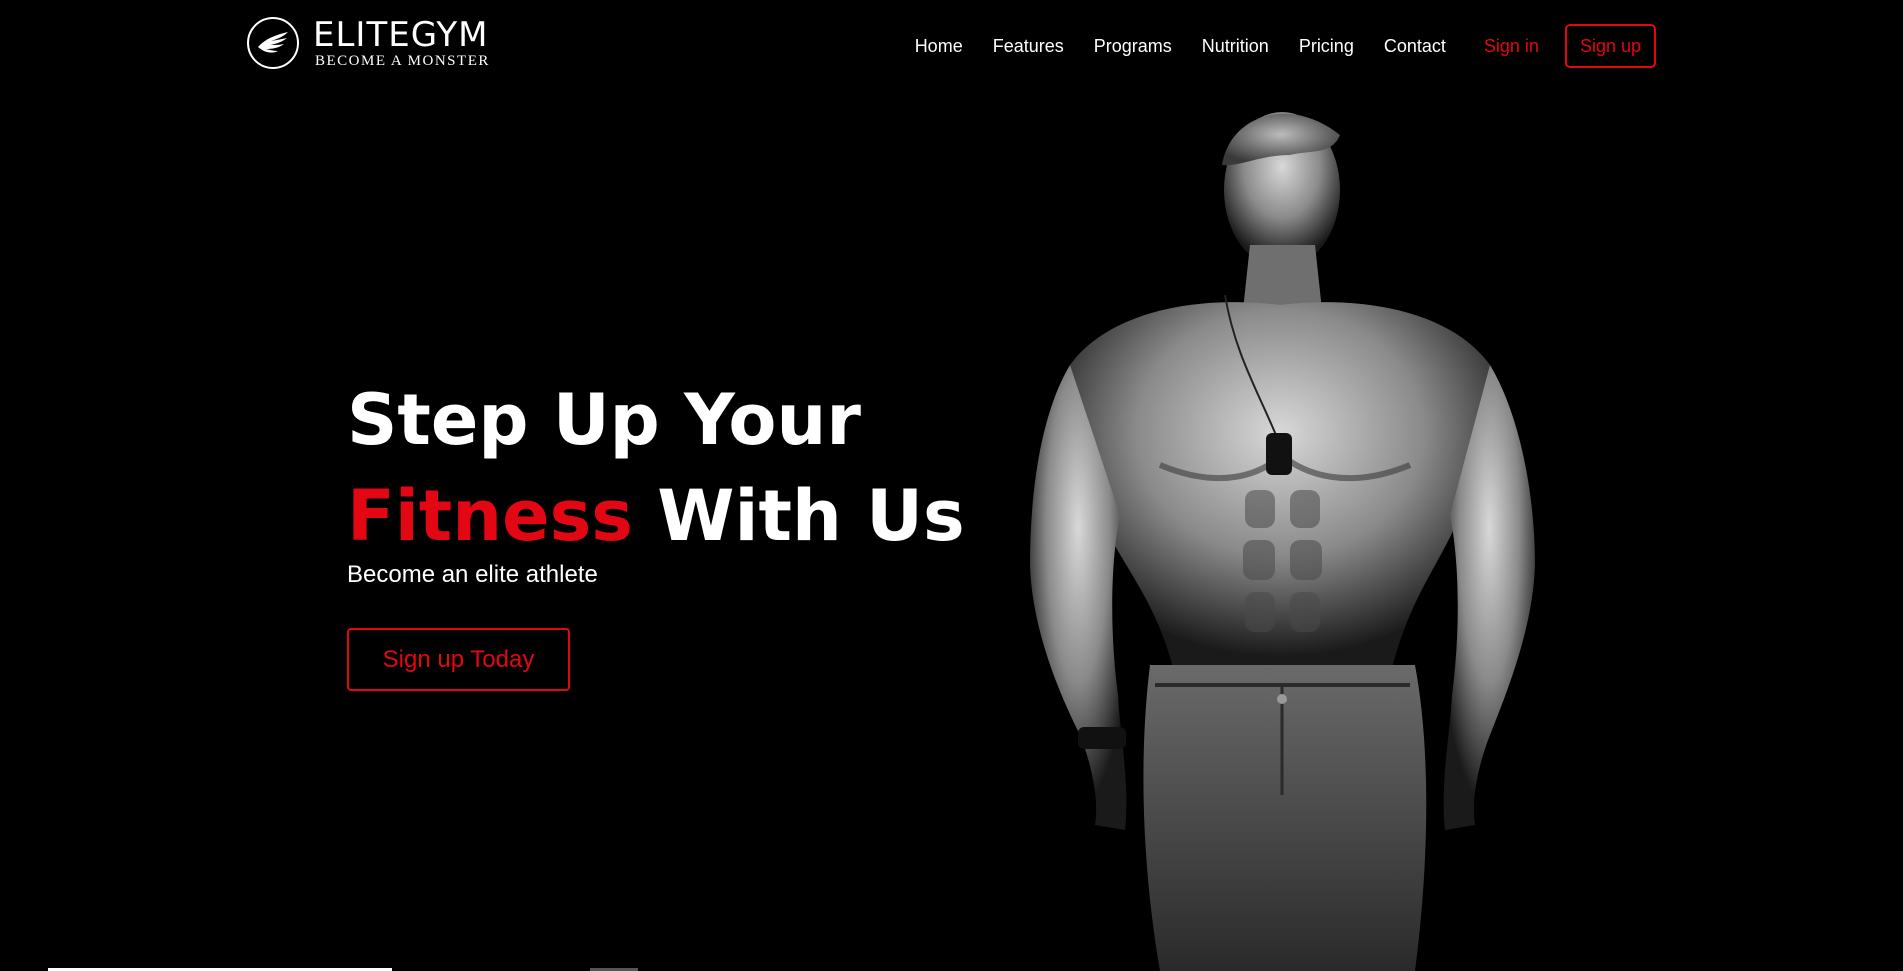  Describe the element at coordinates (401, 35) in the screenshot. I see `brand-name: ELITEGYM` at that location.